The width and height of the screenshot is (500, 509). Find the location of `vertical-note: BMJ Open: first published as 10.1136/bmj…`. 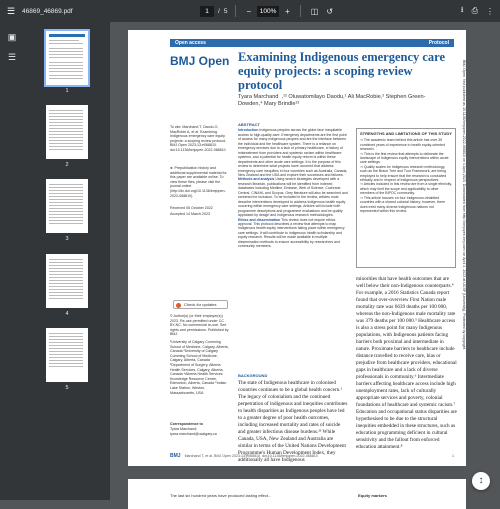

vertical-note: BMJ Open: first published as 10.1136/bmj… is located at coordinates (464, 260).